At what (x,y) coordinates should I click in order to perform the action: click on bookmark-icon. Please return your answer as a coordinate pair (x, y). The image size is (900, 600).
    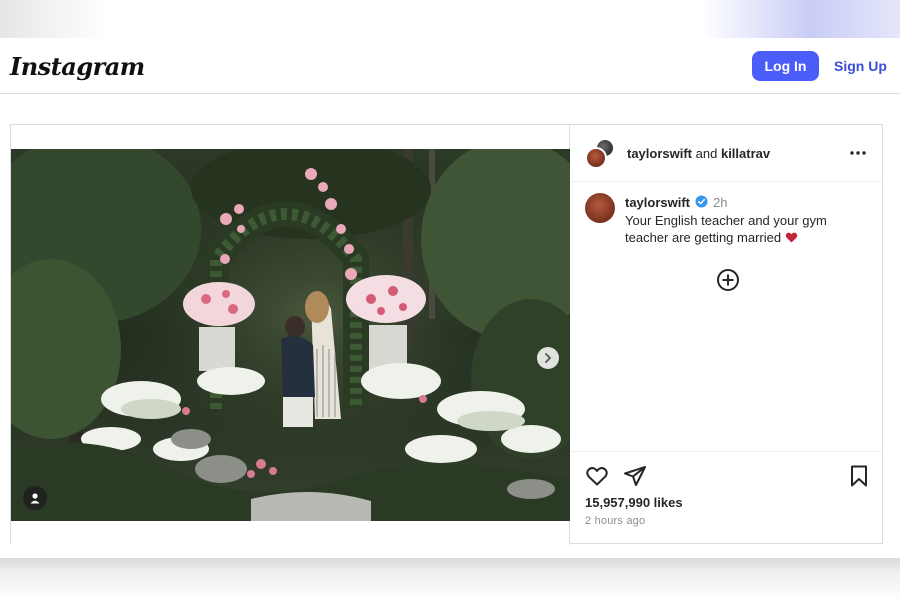
    Looking at the image, I should click on (859, 476).